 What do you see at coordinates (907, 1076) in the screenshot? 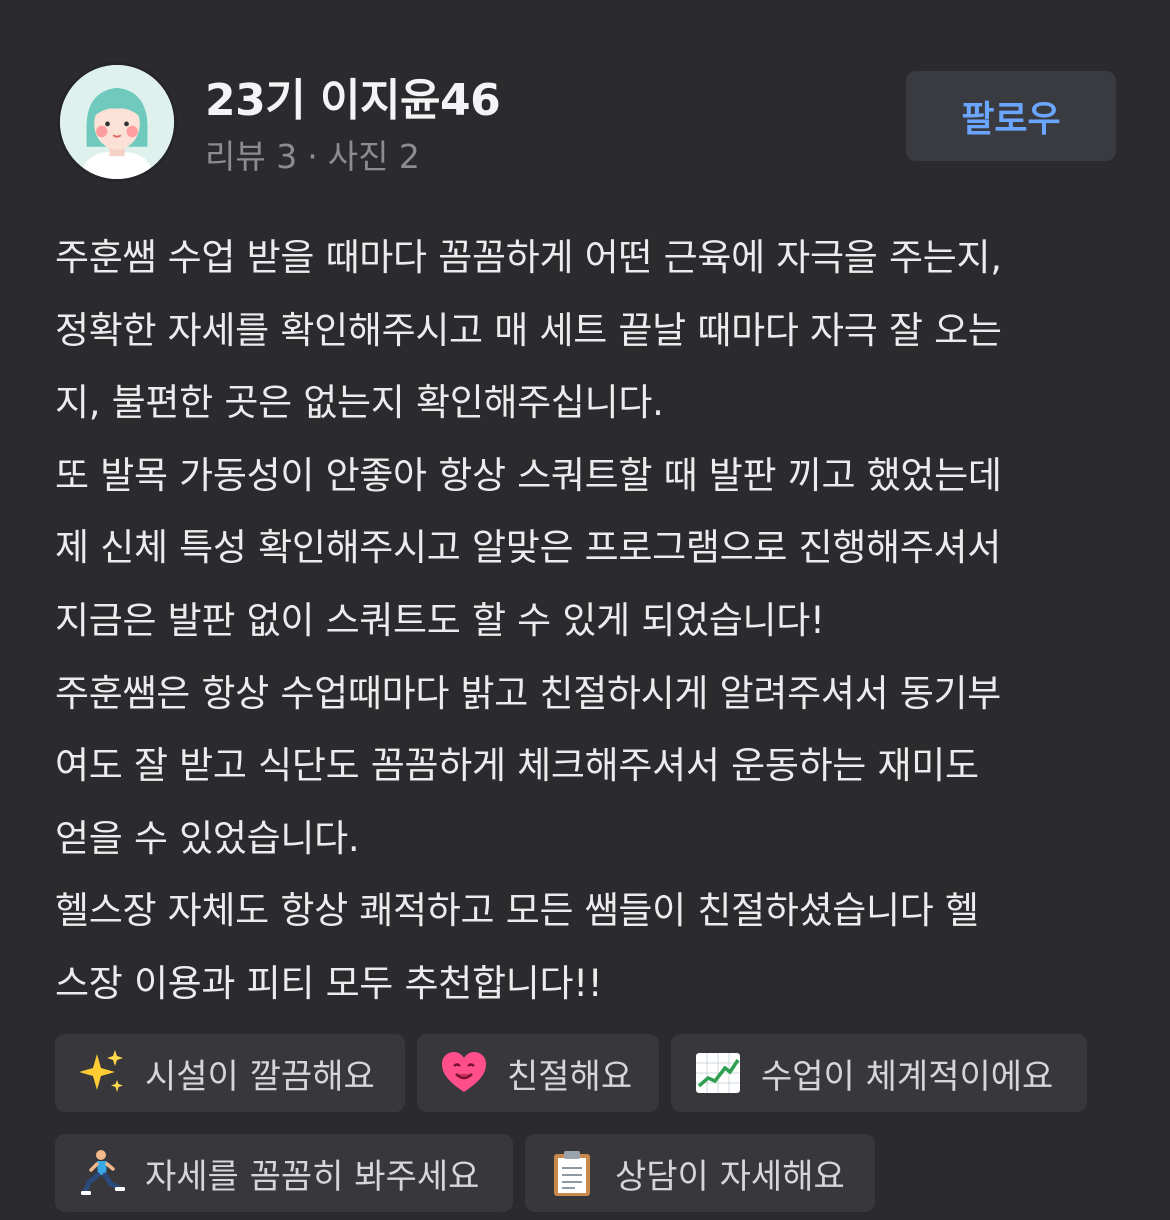
I see `tag-label: 수업이 체계적이에요` at bounding box center [907, 1076].